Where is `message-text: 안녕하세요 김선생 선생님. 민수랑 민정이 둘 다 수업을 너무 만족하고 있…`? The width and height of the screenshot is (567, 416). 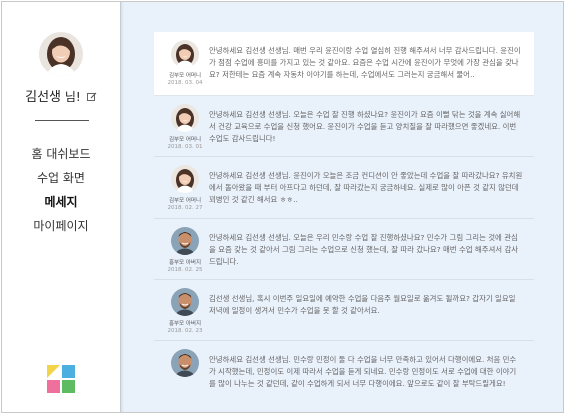 message-text: 안녕하세요 김선생 선생님. 민수랑 민정이 둘 다 수업을 너무 만족하고 있… is located at coordinates (363, 371).